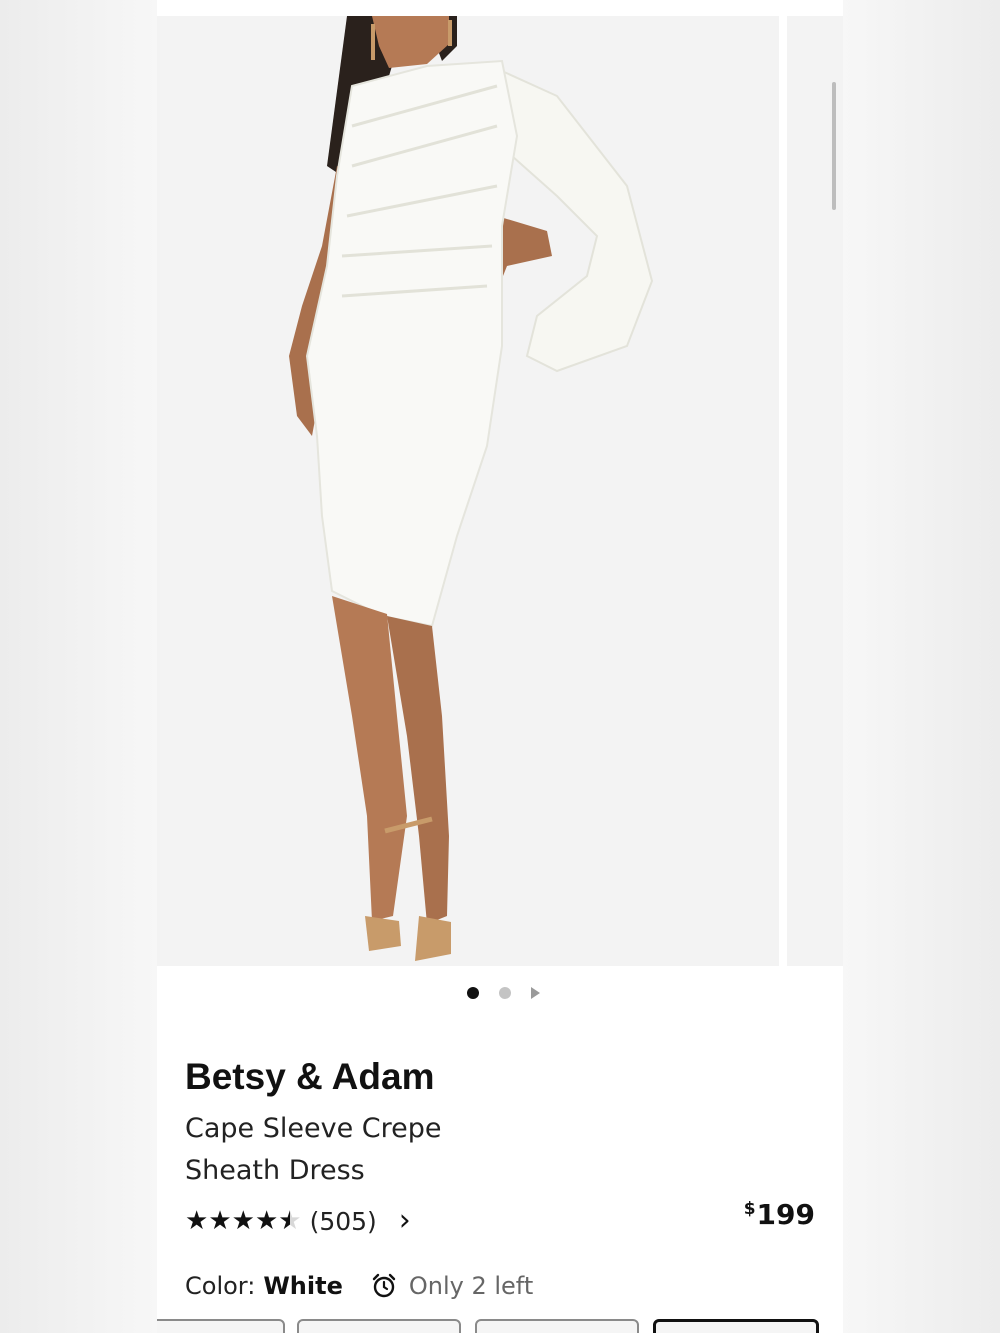 This screenshot has width=1000, height=1333. Describe the element at coordinates (220, 1286) in the screenshot. I see `color-label: Color:` at that location.